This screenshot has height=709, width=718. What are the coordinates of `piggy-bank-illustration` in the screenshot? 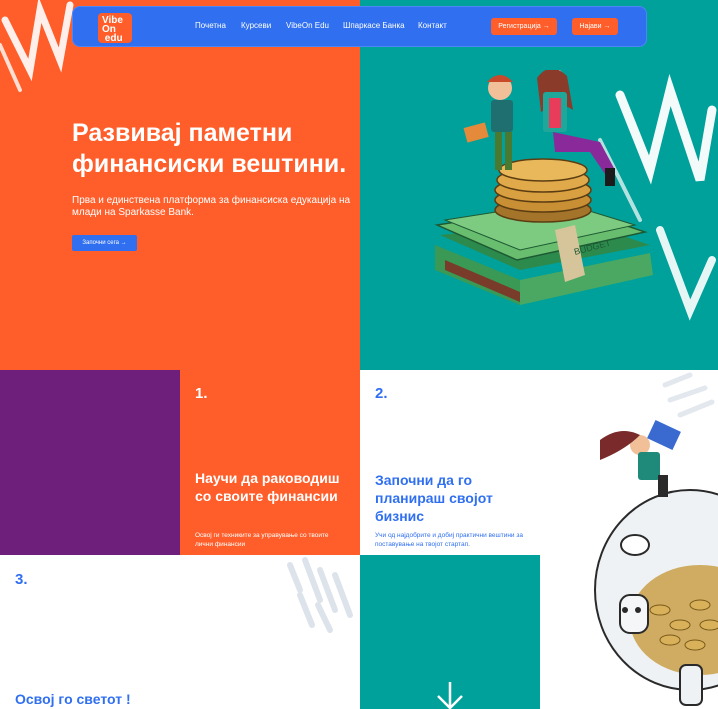 It's located at (656, 563).